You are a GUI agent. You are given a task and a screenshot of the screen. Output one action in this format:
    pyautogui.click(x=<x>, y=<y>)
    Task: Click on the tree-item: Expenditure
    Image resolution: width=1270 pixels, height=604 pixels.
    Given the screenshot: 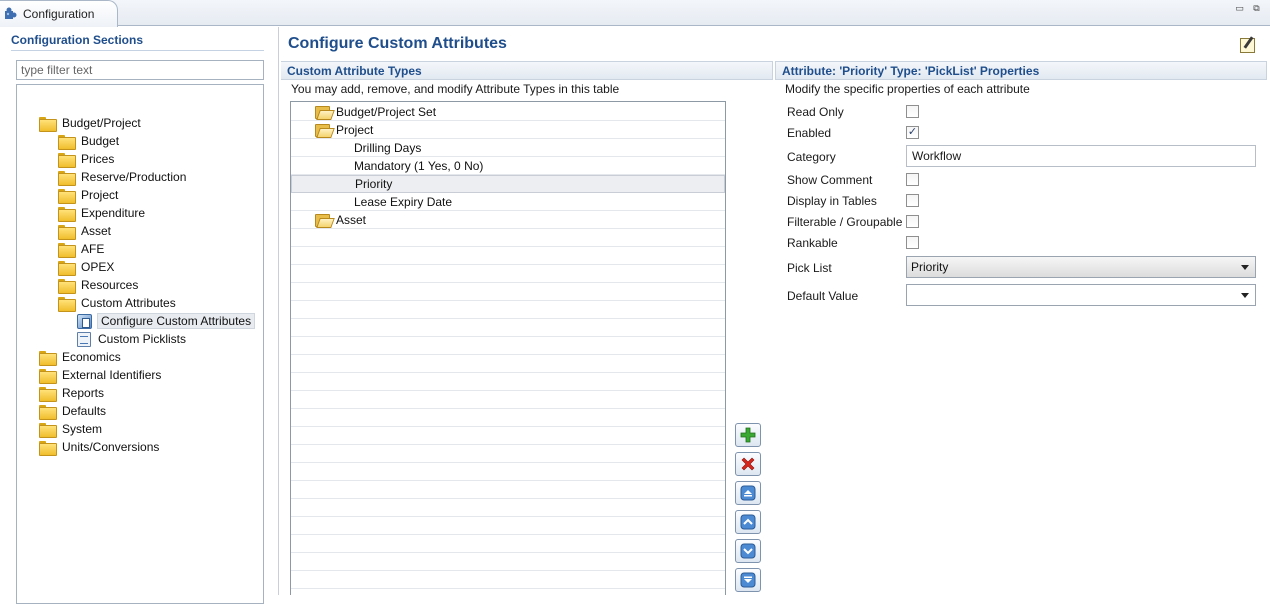 What is the action you would take?
    pyautogui.click(x=102, y=213)
    